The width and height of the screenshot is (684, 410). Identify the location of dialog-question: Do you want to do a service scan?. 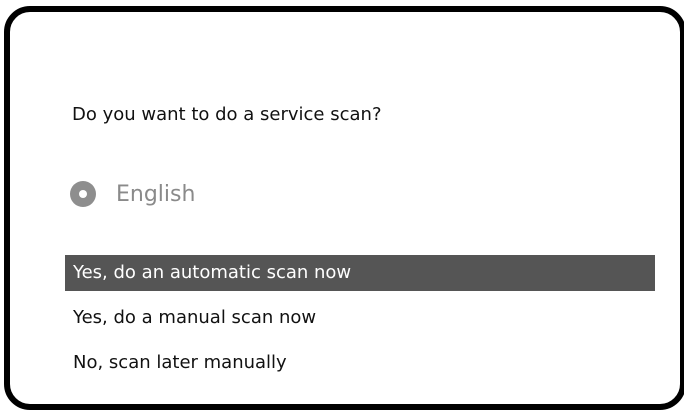
(227, 114).